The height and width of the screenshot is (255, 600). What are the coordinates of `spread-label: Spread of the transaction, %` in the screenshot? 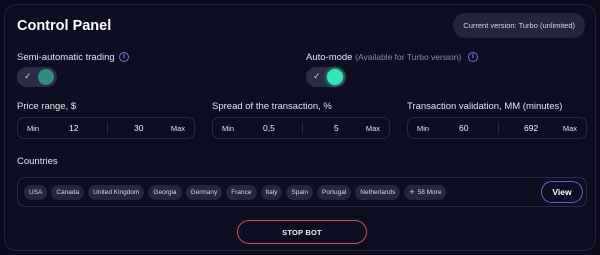 It's located at (272, 106).